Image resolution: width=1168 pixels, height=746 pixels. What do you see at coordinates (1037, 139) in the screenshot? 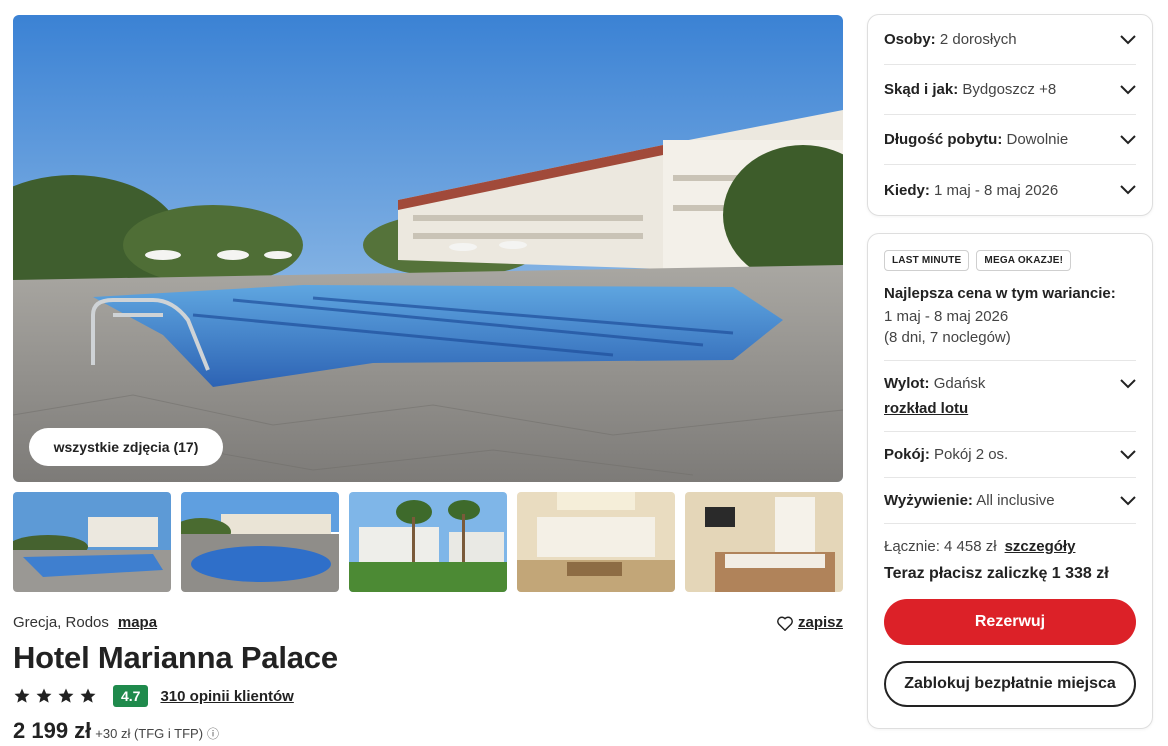
I see `filter-length-value: Dowolnie` at bounding box center [1037, 139].